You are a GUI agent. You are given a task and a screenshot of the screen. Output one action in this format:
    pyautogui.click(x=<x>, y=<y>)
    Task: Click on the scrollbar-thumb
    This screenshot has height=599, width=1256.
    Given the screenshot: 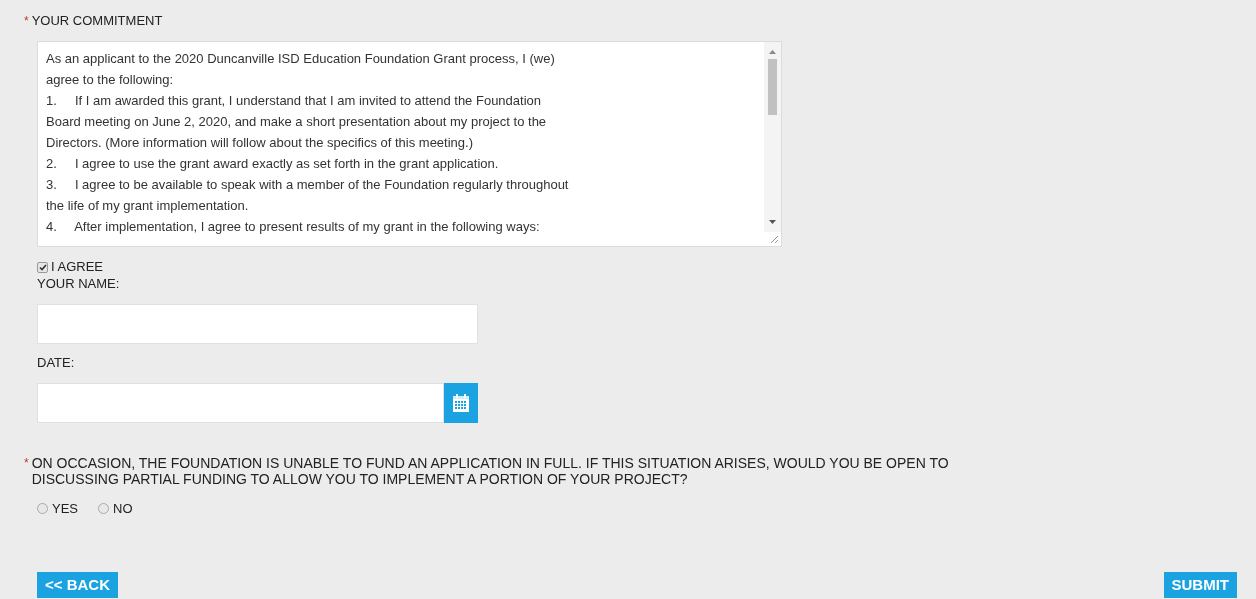 What is the action you would take?
    pyautogui.click(x=772, y=87)
    